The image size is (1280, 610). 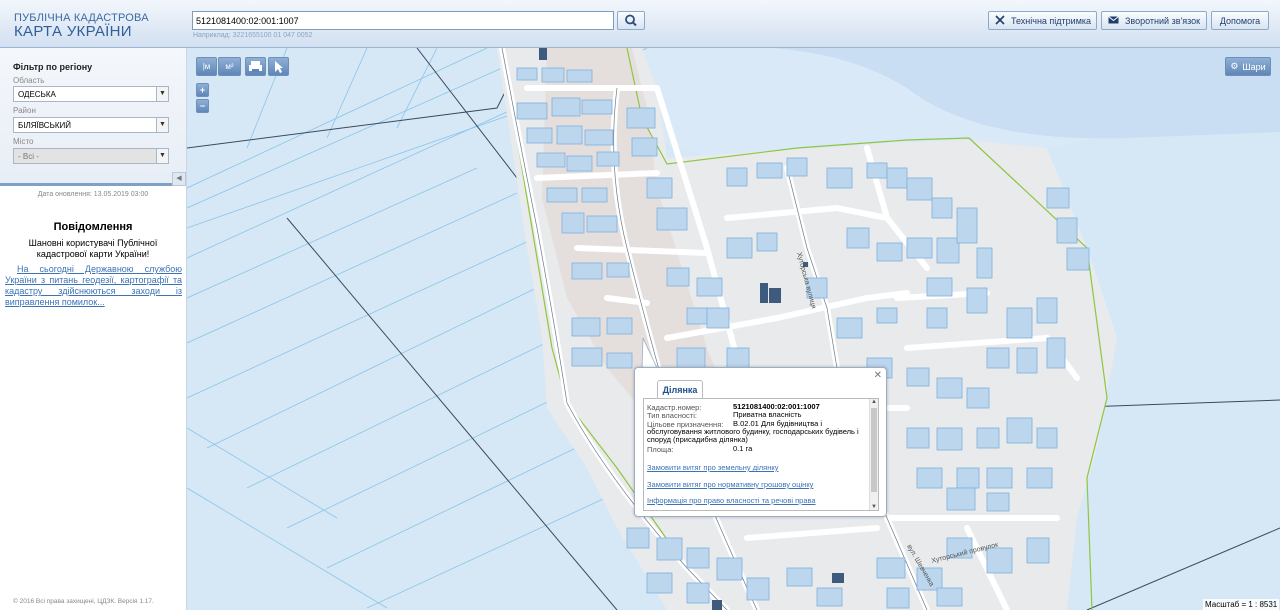 What do you see at coordinates (1051, 20) in the screenshot?
I see `tech-support-label: Технічна підтримка` at bounding box center [1051, 20].